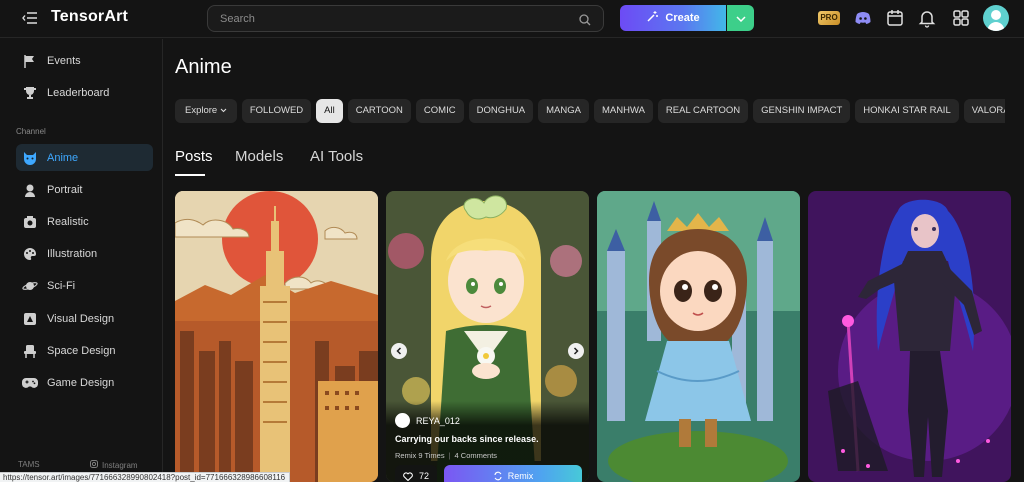 This screenshot has width=1024, height=482. Describe the element at coordinates (379, 111) in the screenshot. I see `chip-cartoon: CARTOON` at that location.